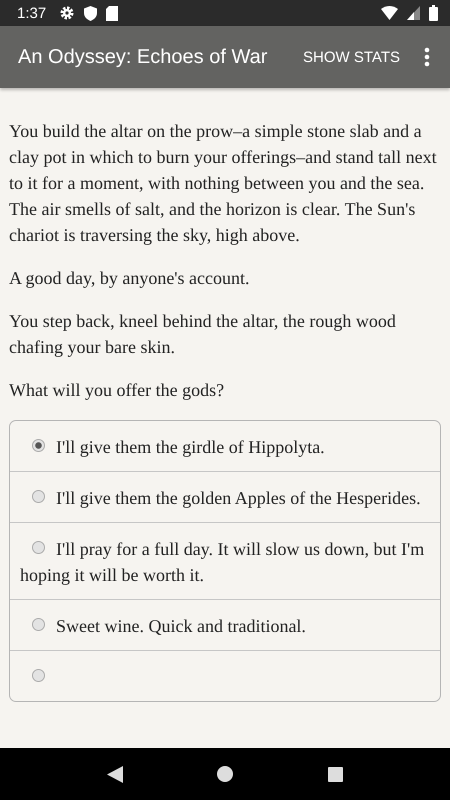  Describe the element at coordinates (112, 13) in the screenshot. I see `sd-card-icon` at that location.